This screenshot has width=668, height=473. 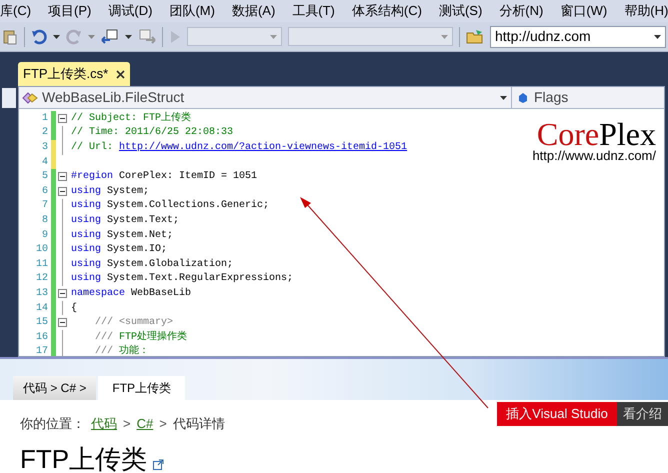 What do you see at coordinates (594, 141) in the screenshot?
I see `coreplex-logo: CorePlex http://www.udnz.com/` at bounding box center [594, 141].